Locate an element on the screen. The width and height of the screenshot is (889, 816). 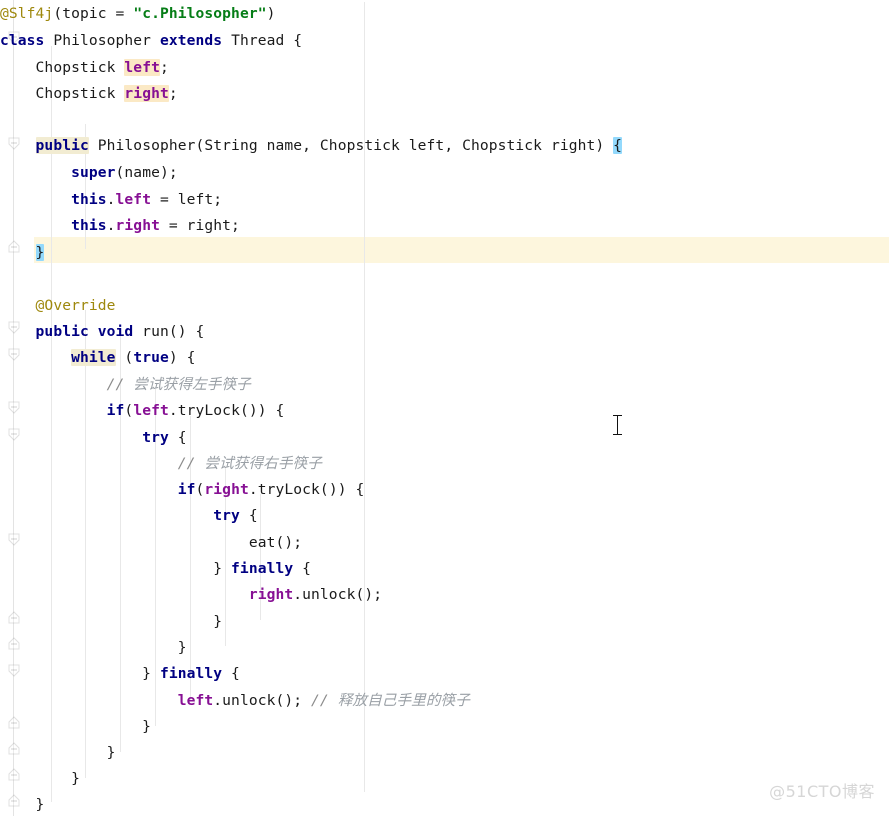
code-line: // 尝试获得左手筷子 is located at coordinates (444, 385).